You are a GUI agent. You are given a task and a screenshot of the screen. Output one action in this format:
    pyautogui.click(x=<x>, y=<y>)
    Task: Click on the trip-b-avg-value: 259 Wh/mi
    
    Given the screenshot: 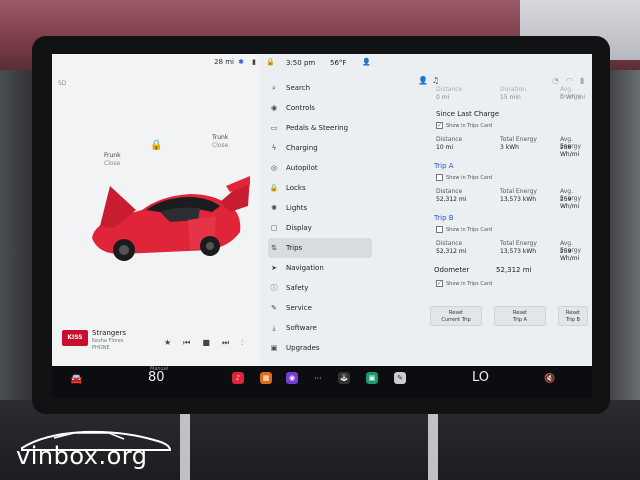 What is the action you would take?
    pyautogui.click(x=570, y=255)
    